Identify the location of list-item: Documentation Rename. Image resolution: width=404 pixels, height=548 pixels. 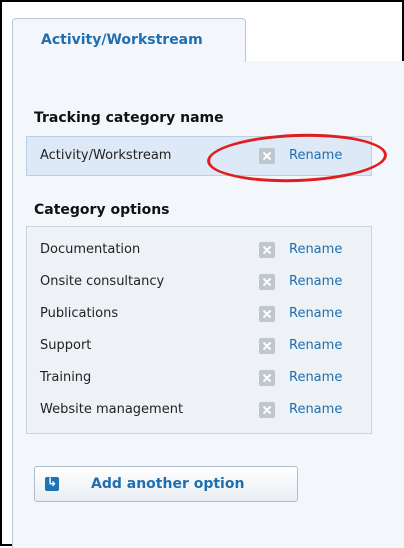
(199, 250).